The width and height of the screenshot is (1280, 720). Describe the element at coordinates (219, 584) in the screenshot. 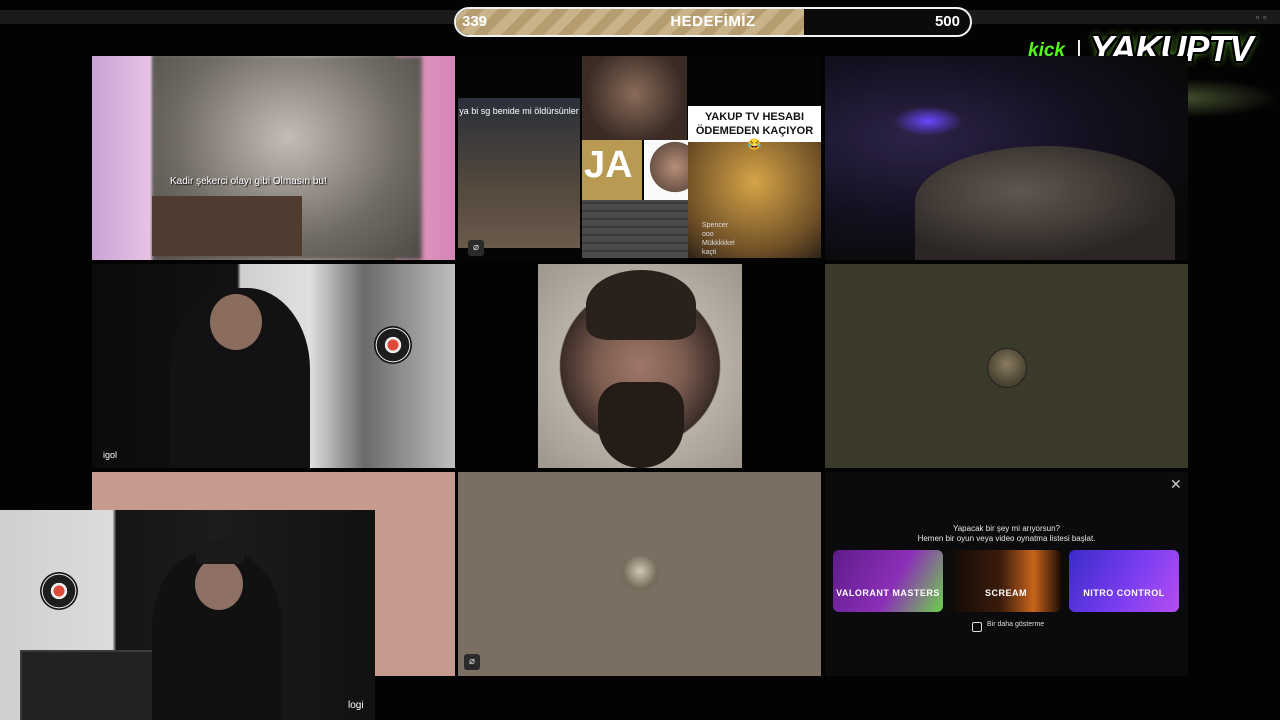

I see `streamer-face` at that location.